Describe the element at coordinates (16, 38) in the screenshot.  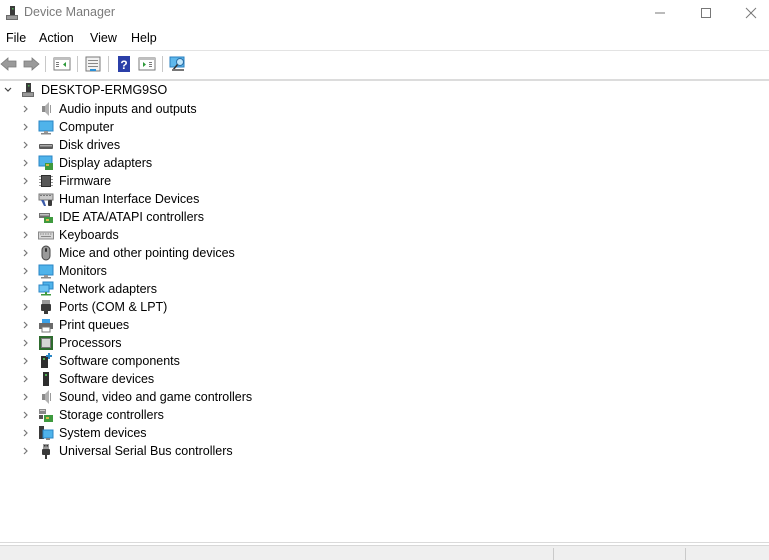
I see `menu-file: File` at that location.